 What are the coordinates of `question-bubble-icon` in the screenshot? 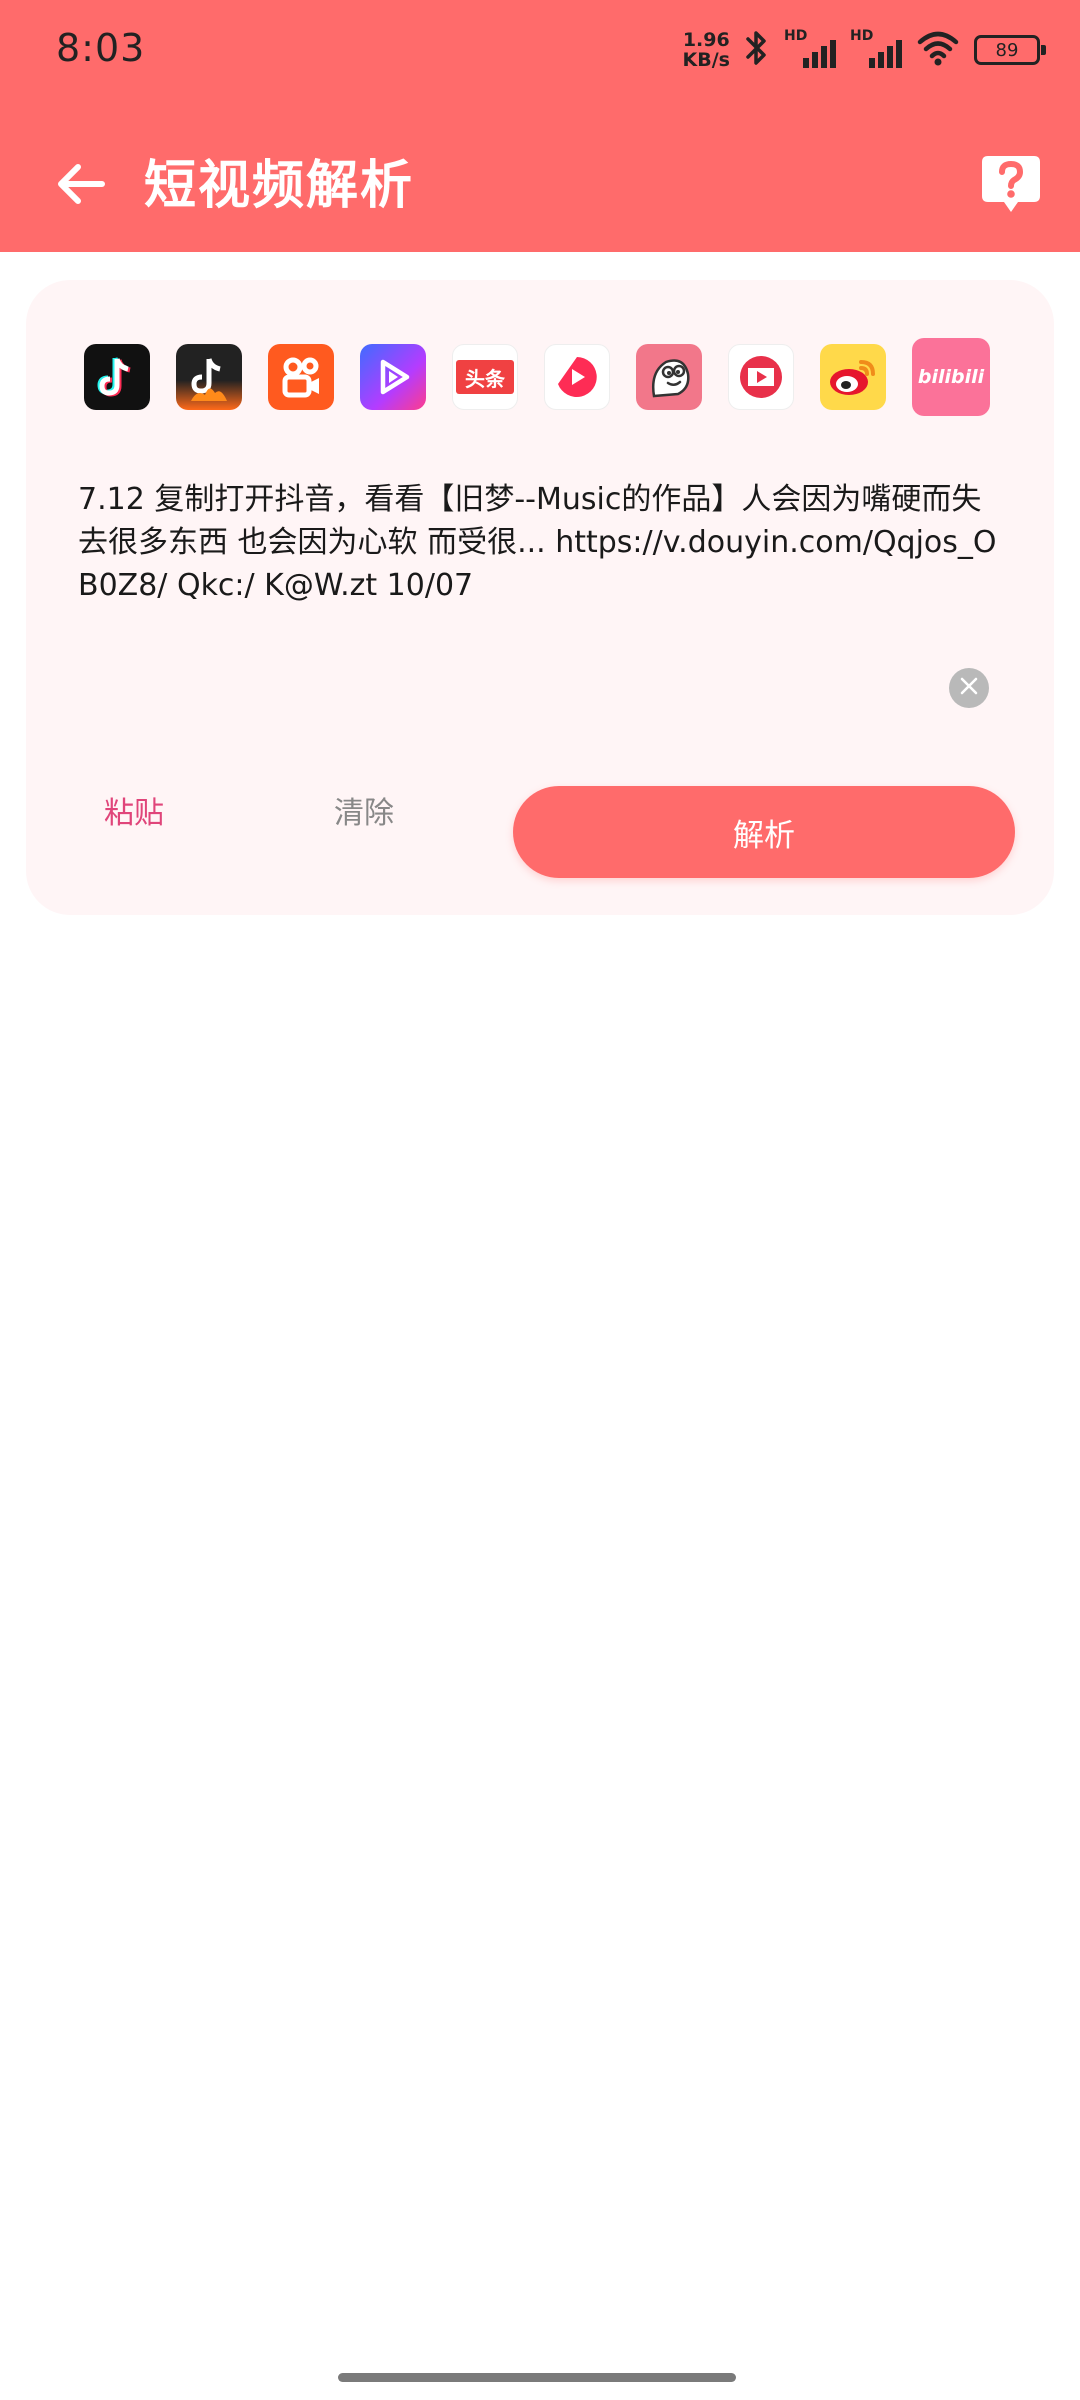 It's located at (1011, 189).